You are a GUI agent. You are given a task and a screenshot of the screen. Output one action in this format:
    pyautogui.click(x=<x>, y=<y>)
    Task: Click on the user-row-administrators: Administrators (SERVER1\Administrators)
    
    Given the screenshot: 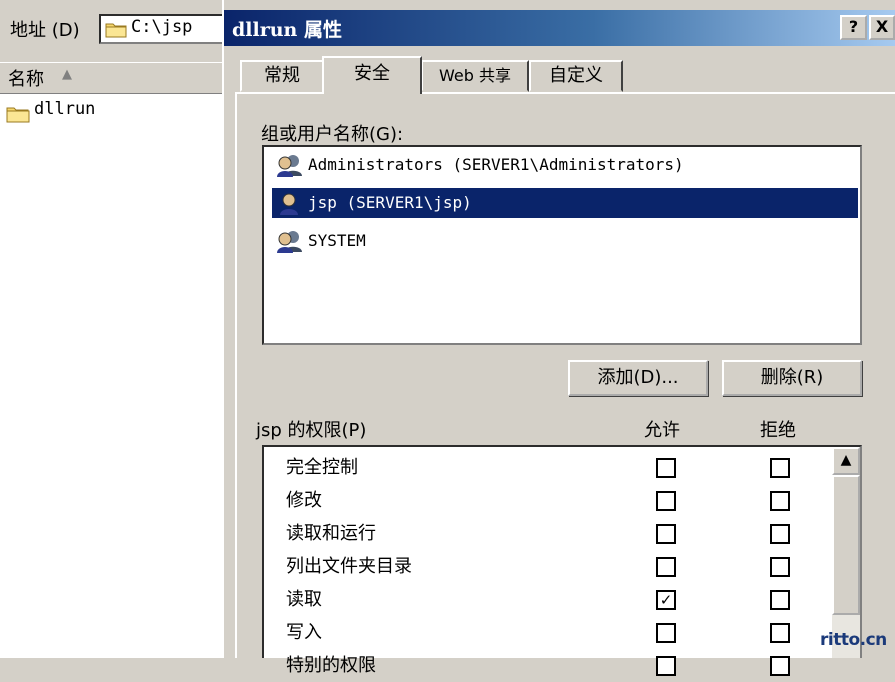 What is the action you would take?
    pyautogui.click(x=565, y=165)
    